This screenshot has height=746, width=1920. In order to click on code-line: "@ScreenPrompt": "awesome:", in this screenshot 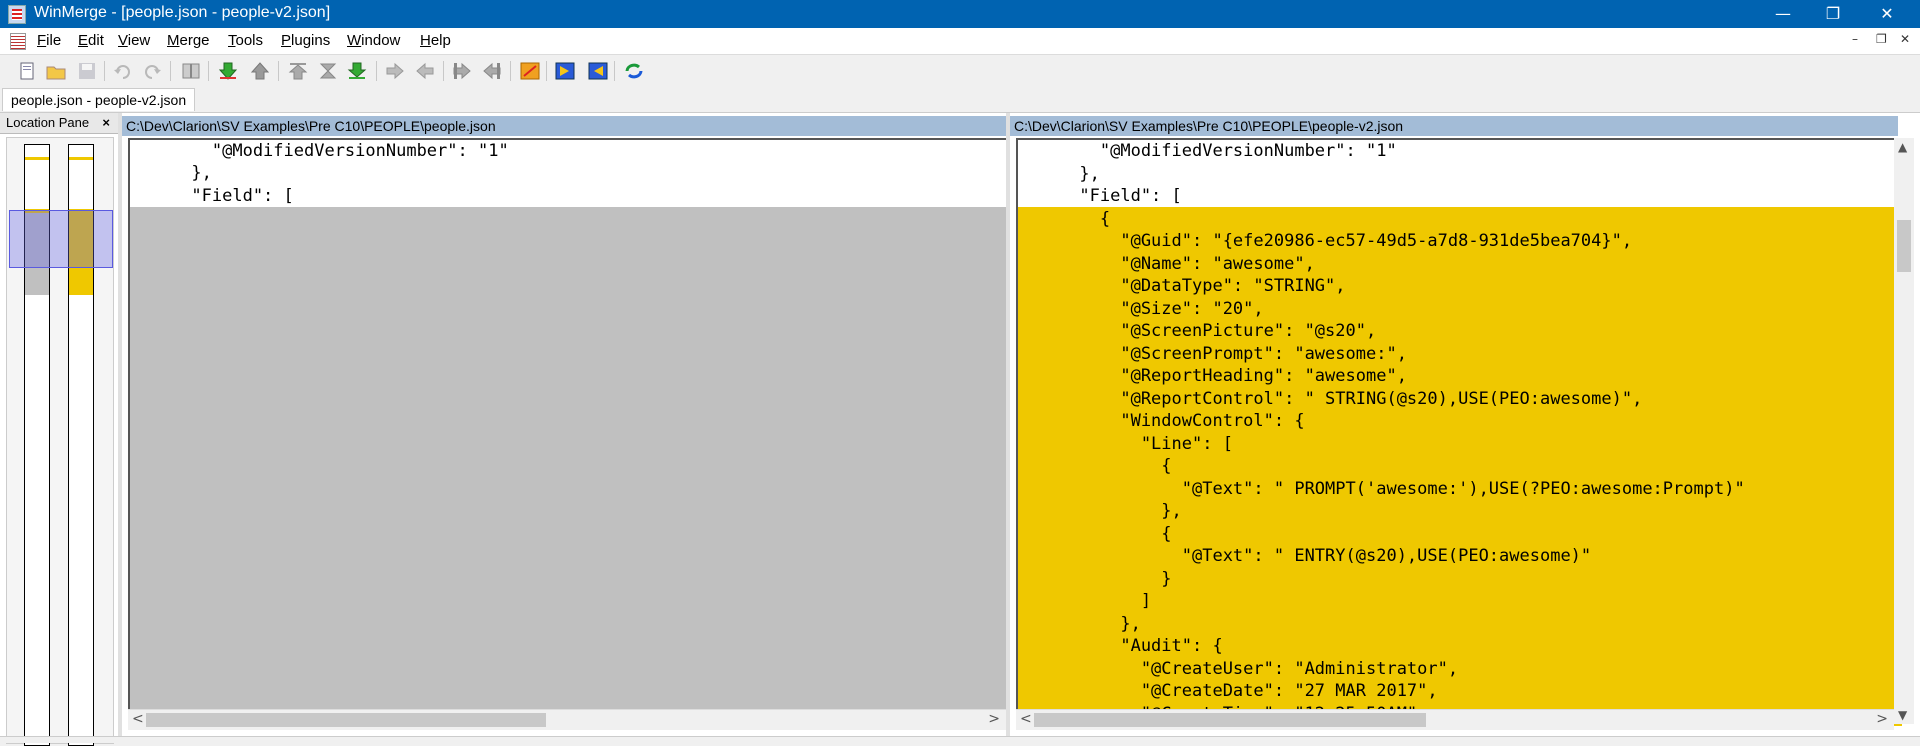, I will do `click(1212, 353)`.